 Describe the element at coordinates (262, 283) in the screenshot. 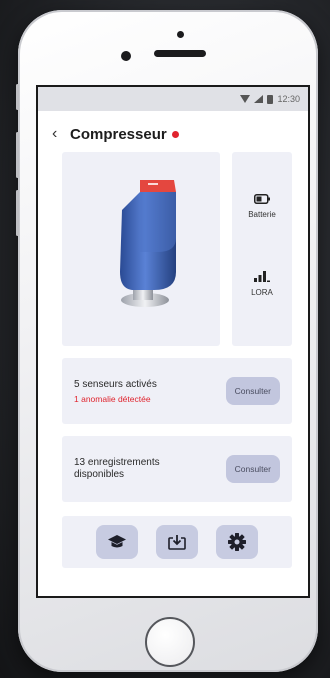

I see `signal-stat: LORA` at that location.